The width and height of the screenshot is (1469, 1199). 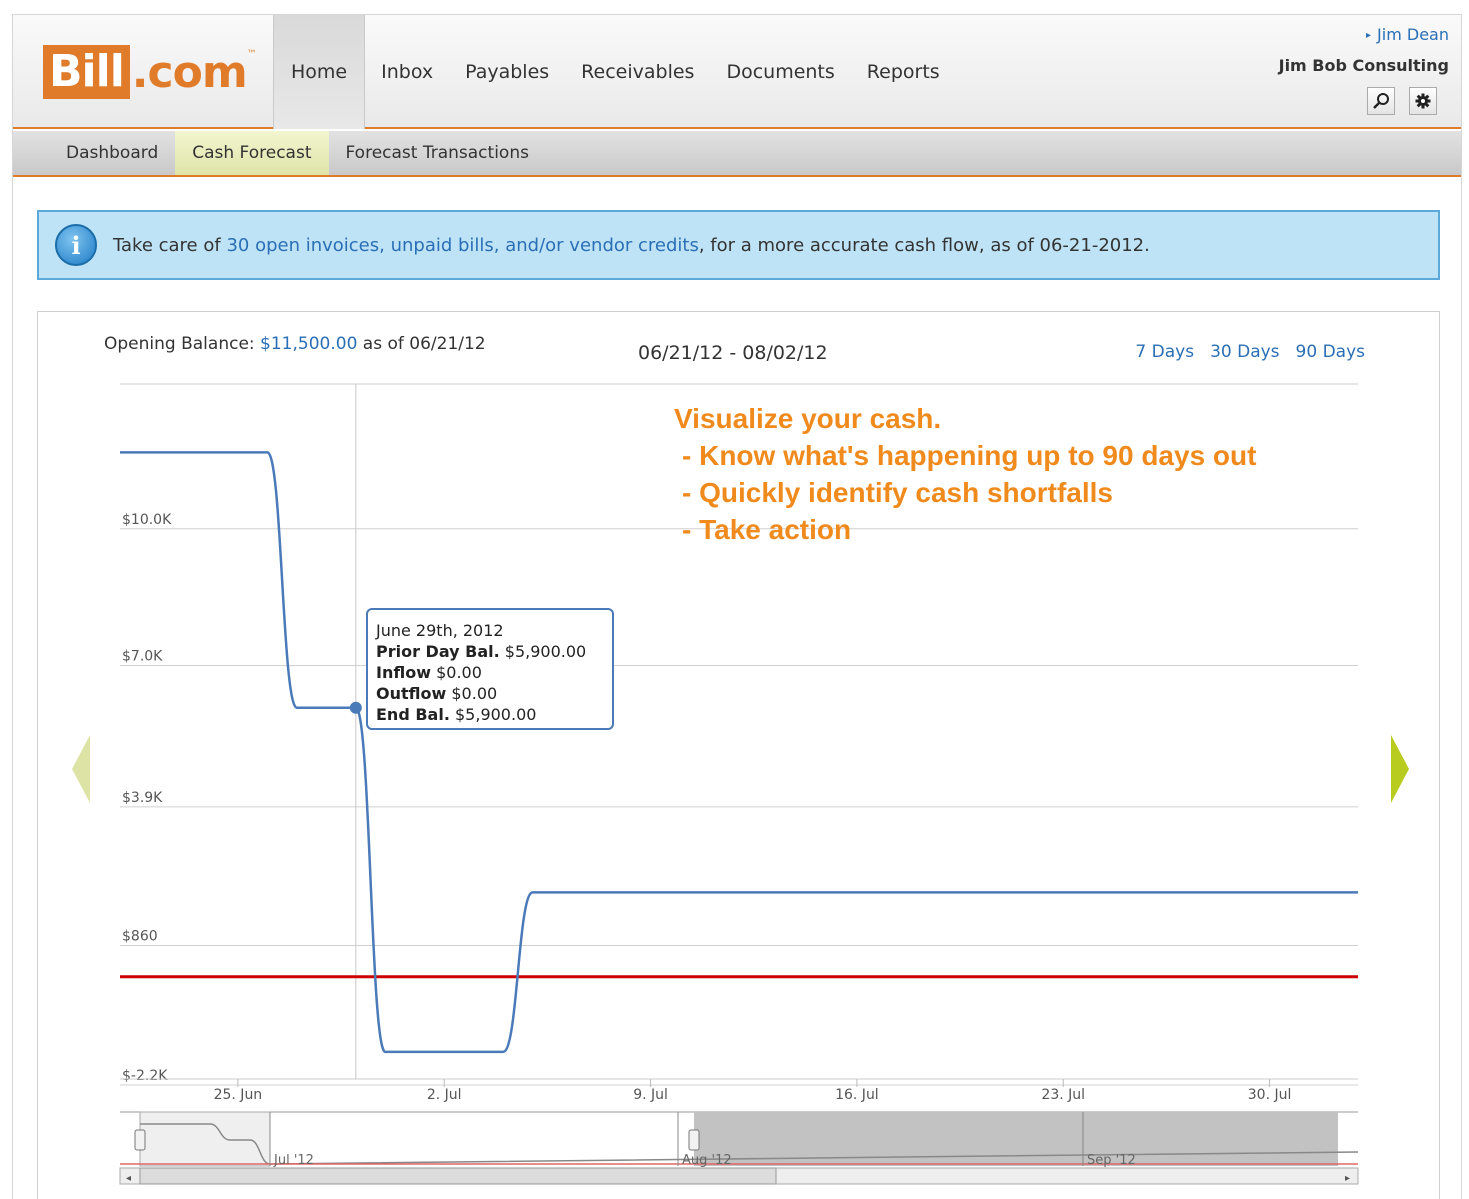 What do you see at coordinates (459, 672) in the screenshot?
I see `tooltip-inflow-value: $0.00` at bounding box center [459, 672].